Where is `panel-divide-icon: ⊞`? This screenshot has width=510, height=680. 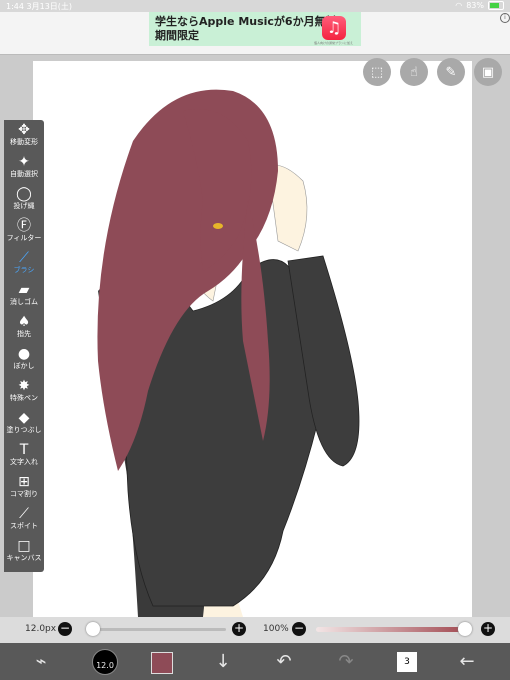
panel-divide-icon: ⊞ is located at coordinates (24, 482).